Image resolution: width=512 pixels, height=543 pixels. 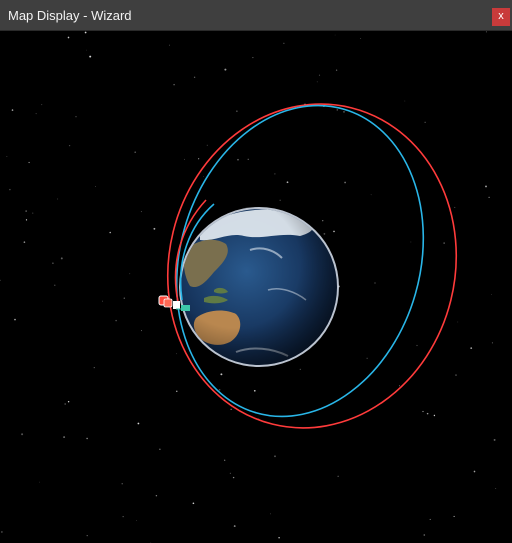 What do you see at coordinates (165, 301) in the screenshot?
I see `satellite-icon` at bounding box center [165, 301].